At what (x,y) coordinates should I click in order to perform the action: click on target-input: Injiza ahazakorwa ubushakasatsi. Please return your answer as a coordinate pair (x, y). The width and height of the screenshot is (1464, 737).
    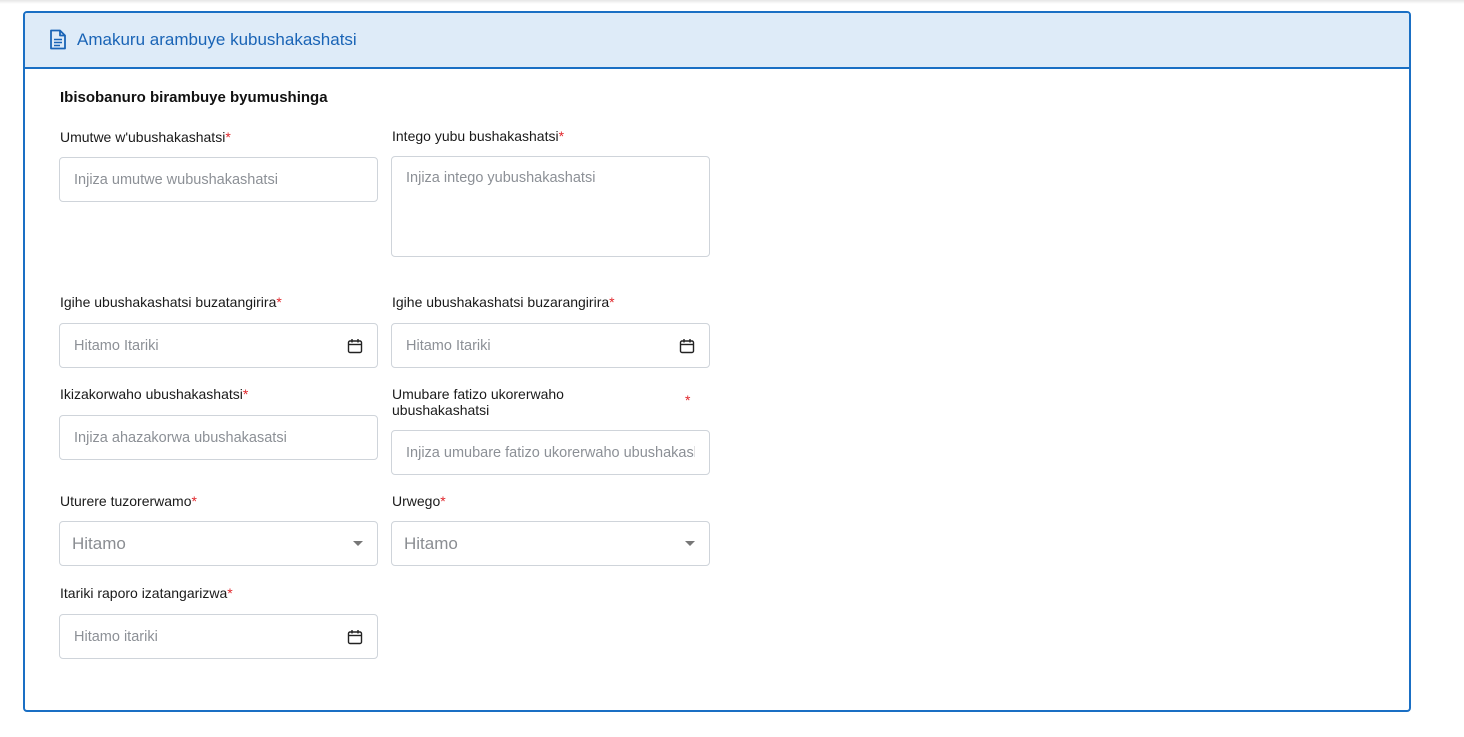
    Looking at the image, I should click on (218, 437).